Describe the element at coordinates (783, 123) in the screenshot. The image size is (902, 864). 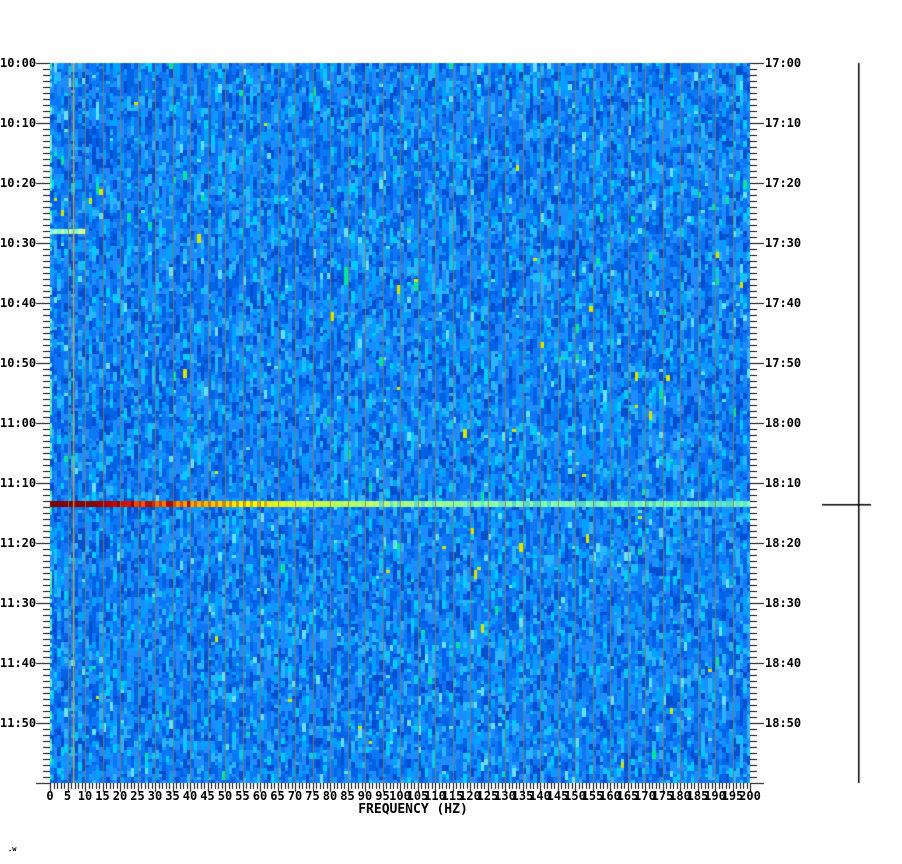
I see `y-axis-label-right-utc: 17:10` at that location.